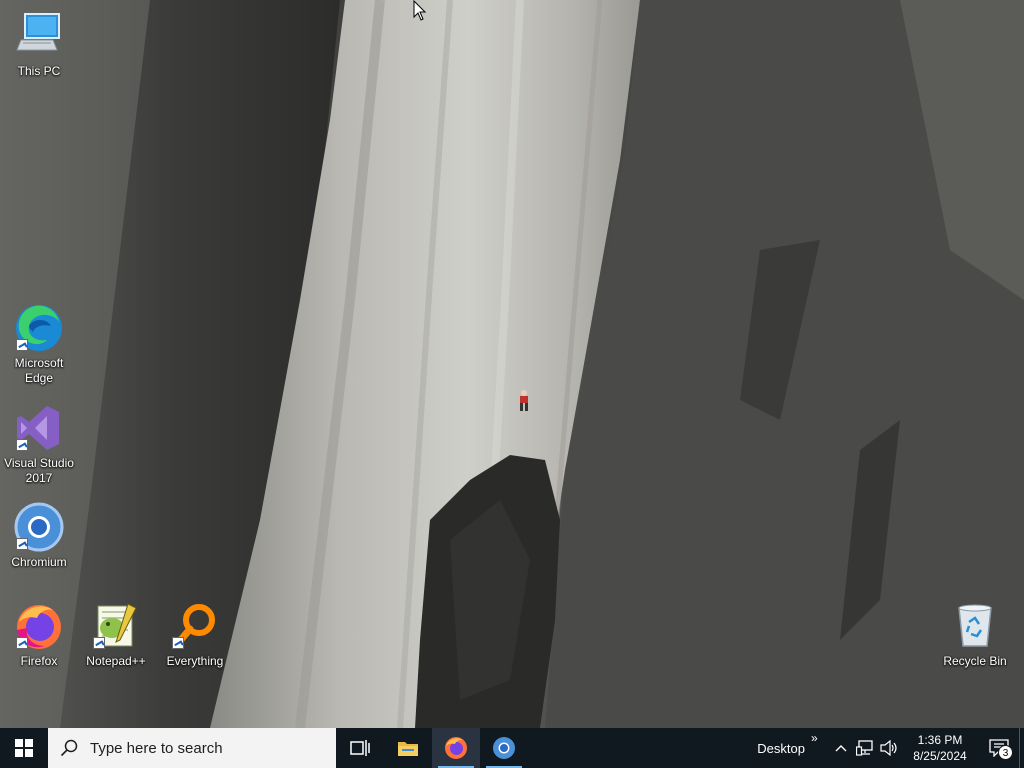 Image resolution: width=1024 pixels, height=768 pixels. What do you see at coordinates (814, 738) in the screenshot?
I see `double-chevron-icon: »` at bounding box center [814, 738].